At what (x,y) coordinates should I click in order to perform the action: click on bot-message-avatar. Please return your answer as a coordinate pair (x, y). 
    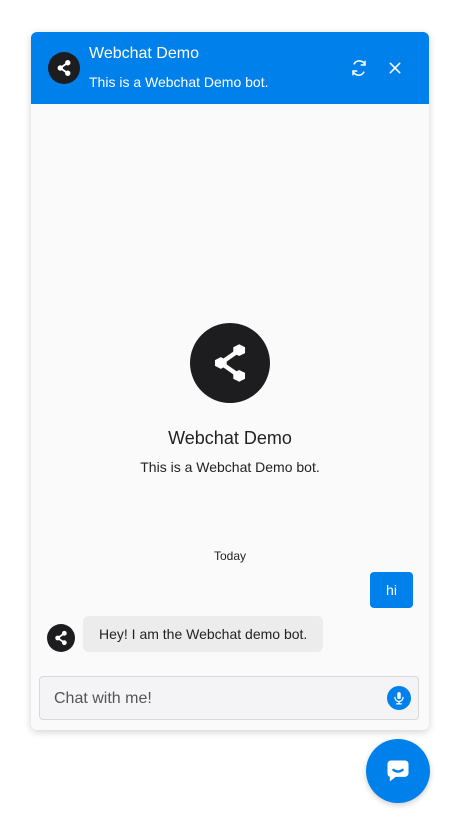
    Looking at the image, I should click on (61, 638).